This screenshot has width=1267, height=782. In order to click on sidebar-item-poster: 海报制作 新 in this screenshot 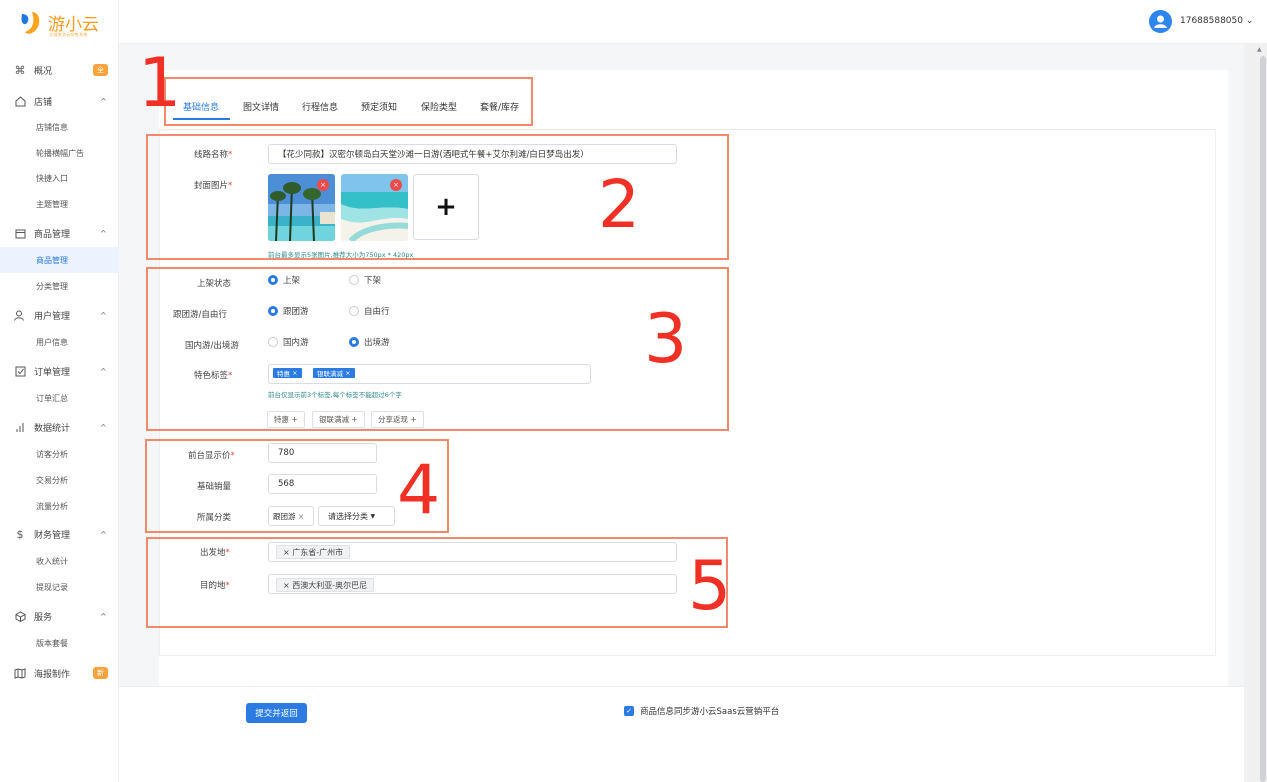, I will do `click(59, 673)`.